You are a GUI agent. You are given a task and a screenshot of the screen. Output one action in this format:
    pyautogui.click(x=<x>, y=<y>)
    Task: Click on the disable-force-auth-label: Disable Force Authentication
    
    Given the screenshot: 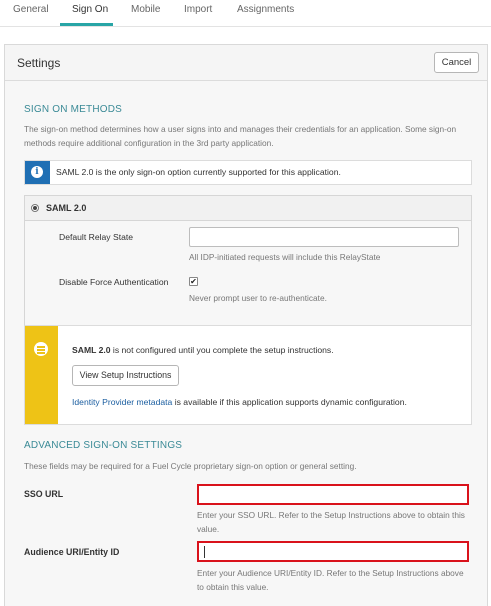 What is the action you would take?
    pyautogui.click(x=114, y=282)
    